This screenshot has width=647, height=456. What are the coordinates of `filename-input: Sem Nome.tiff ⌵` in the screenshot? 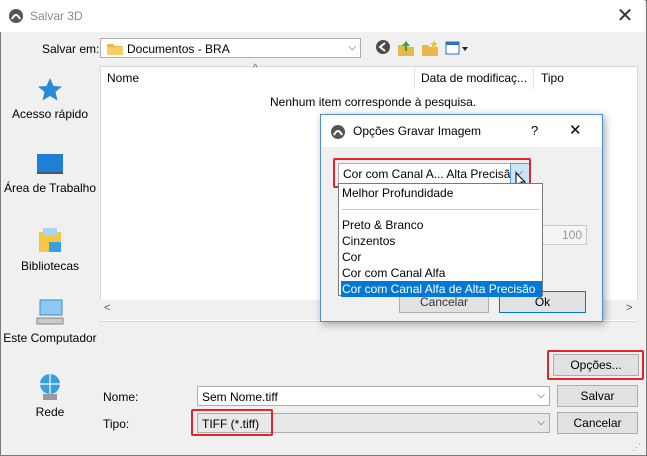 It's located at (373, 396).